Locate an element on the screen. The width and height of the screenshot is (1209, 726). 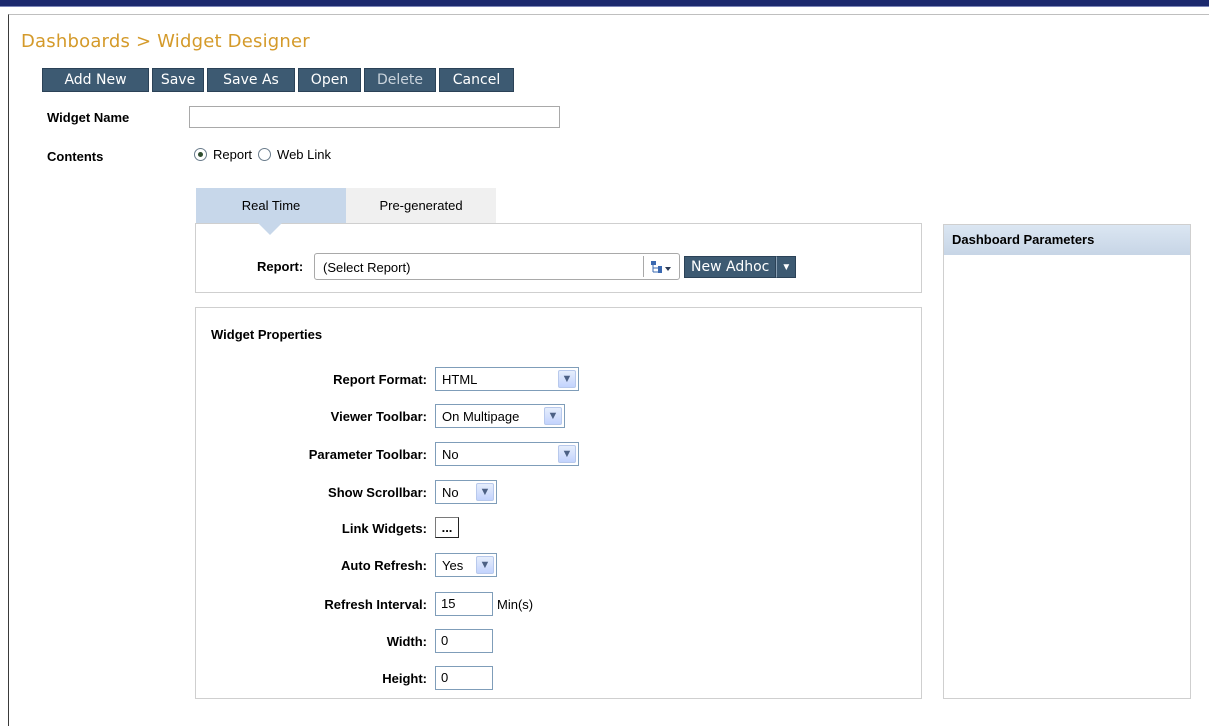
report-label: Report: is located at coordinates (280, 266).